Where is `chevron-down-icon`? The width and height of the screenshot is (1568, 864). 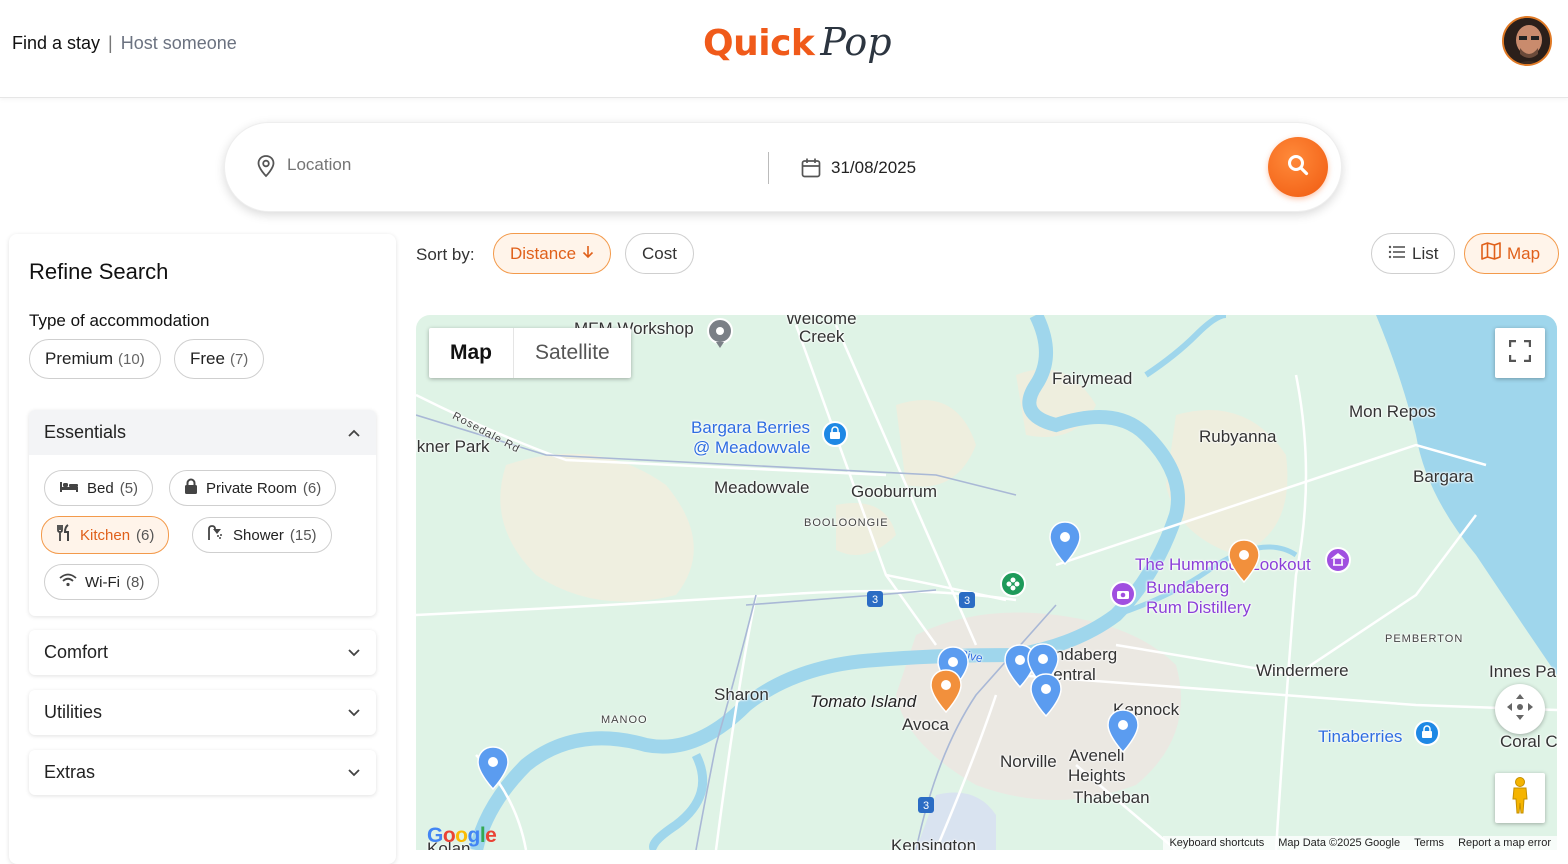
chevron-down-icon is located at coordinates (354, 772).